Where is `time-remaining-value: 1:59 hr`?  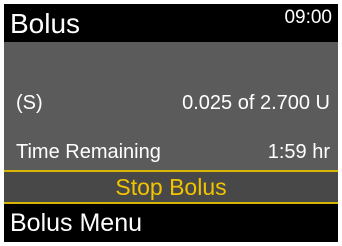
time-remaining-value: 1:59 hr is located at coordinates (298, 152).